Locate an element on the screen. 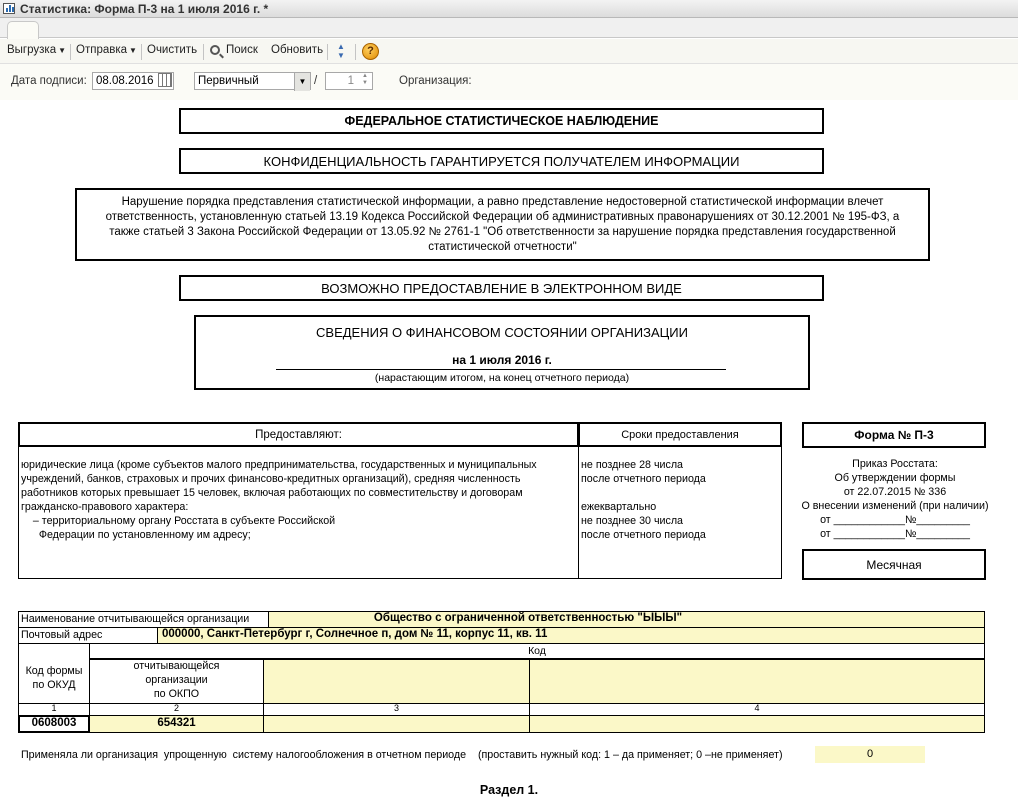 The height and width of the screenshot is (804, 1018). tab-strip is located at coordinates (509, 28).